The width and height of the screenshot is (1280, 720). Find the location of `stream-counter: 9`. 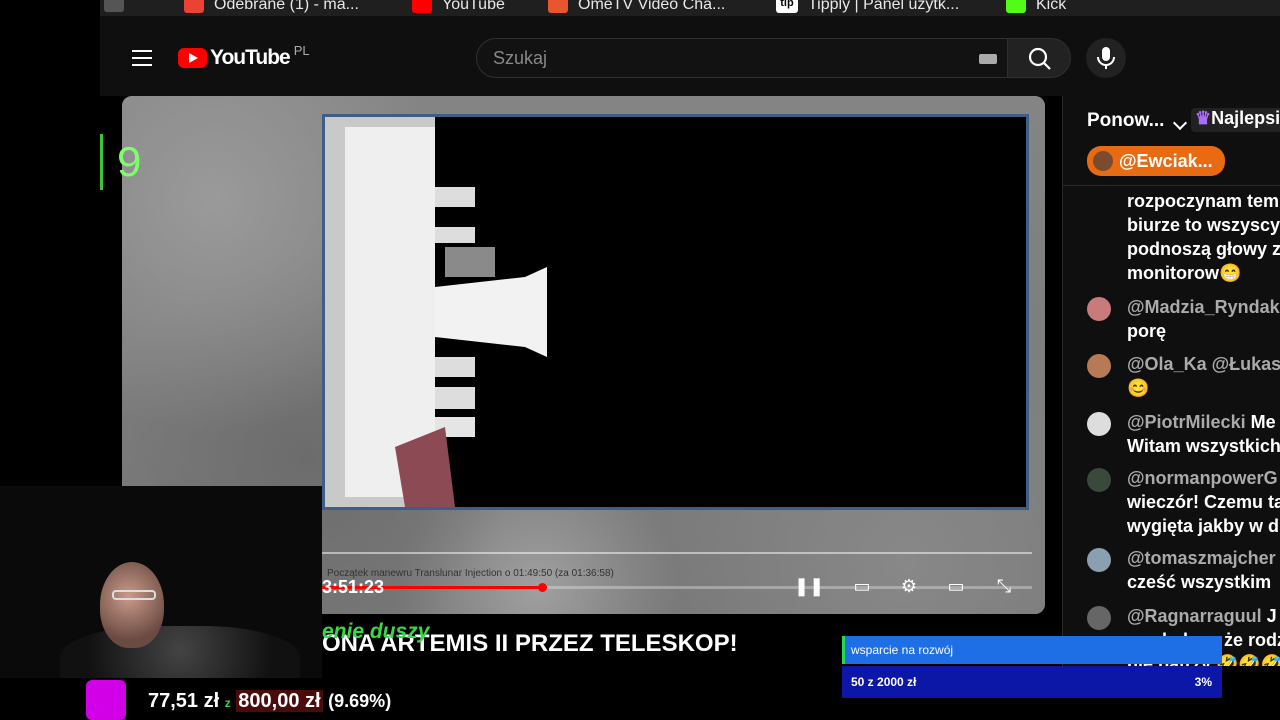

stream-counter: 9 is located at coordinates (129, 165).